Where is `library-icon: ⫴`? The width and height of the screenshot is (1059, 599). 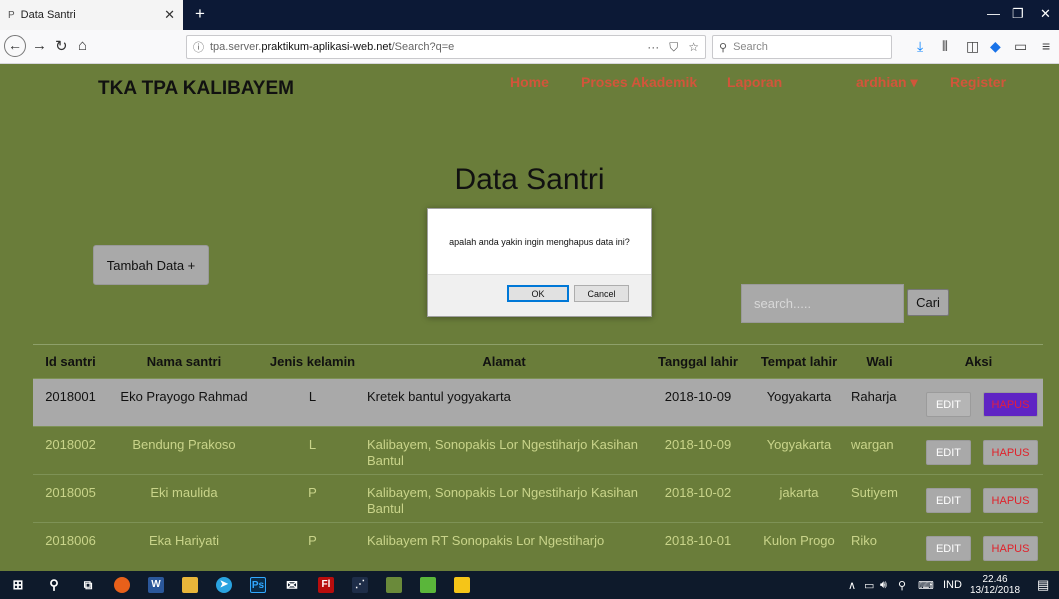
library-icon: ⫴ is located at coordinates (945, 46).